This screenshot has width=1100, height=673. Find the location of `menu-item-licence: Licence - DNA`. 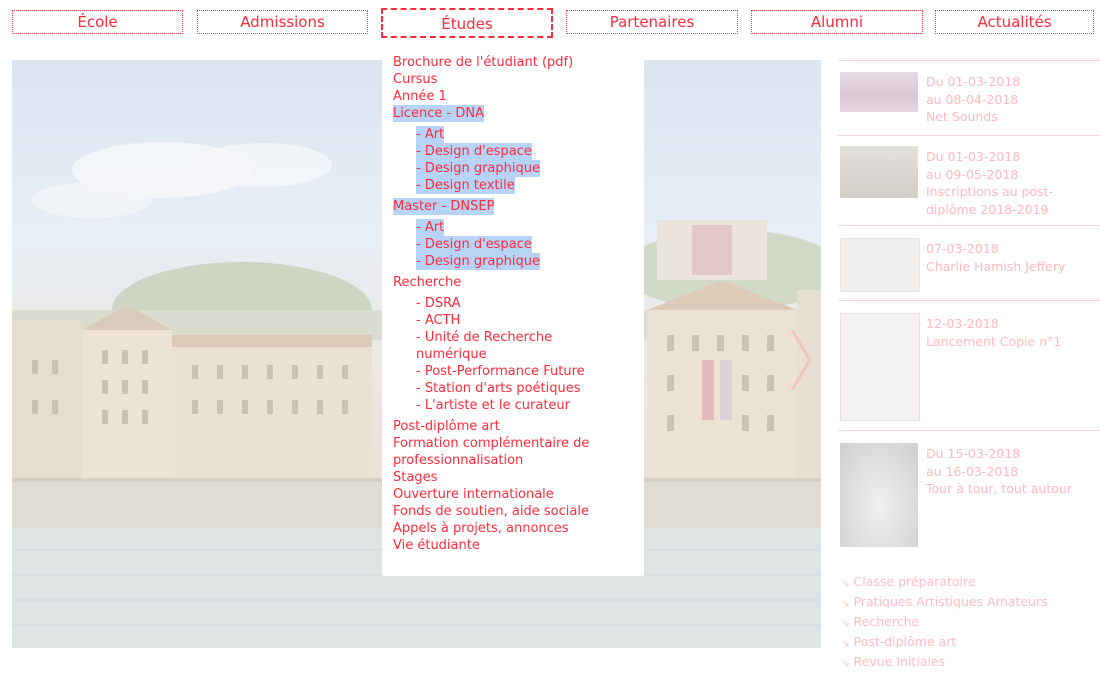

menu-item-licence: Licence - DNA is located at coordinates (438, 113).